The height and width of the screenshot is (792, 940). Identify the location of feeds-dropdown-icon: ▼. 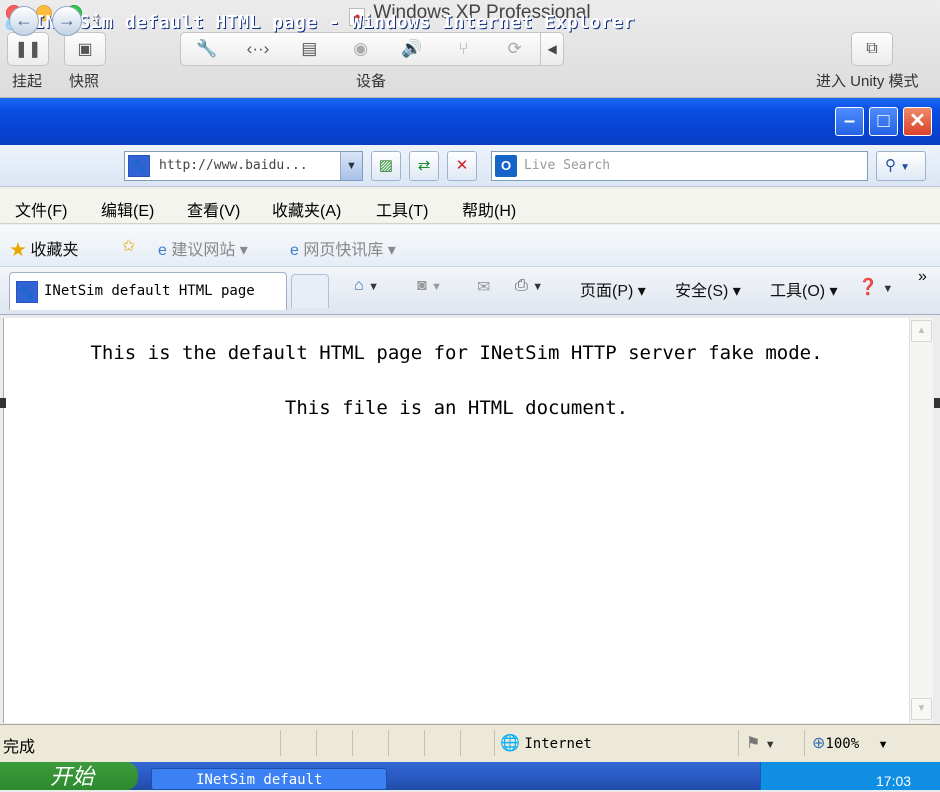
(437, 287).